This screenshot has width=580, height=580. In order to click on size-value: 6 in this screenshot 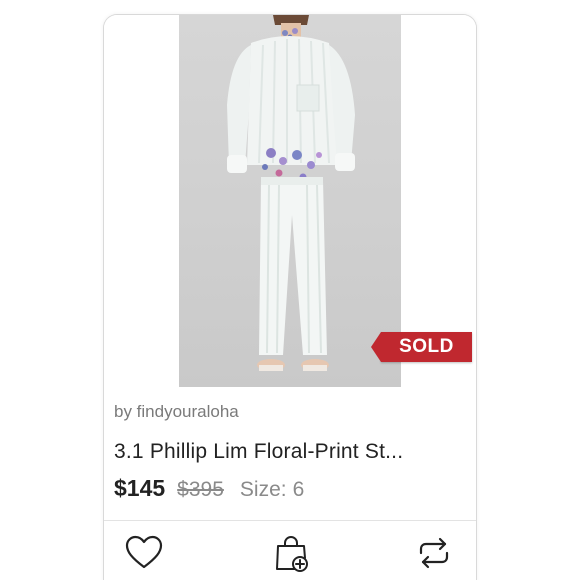, I will do `click(298, 489)`.